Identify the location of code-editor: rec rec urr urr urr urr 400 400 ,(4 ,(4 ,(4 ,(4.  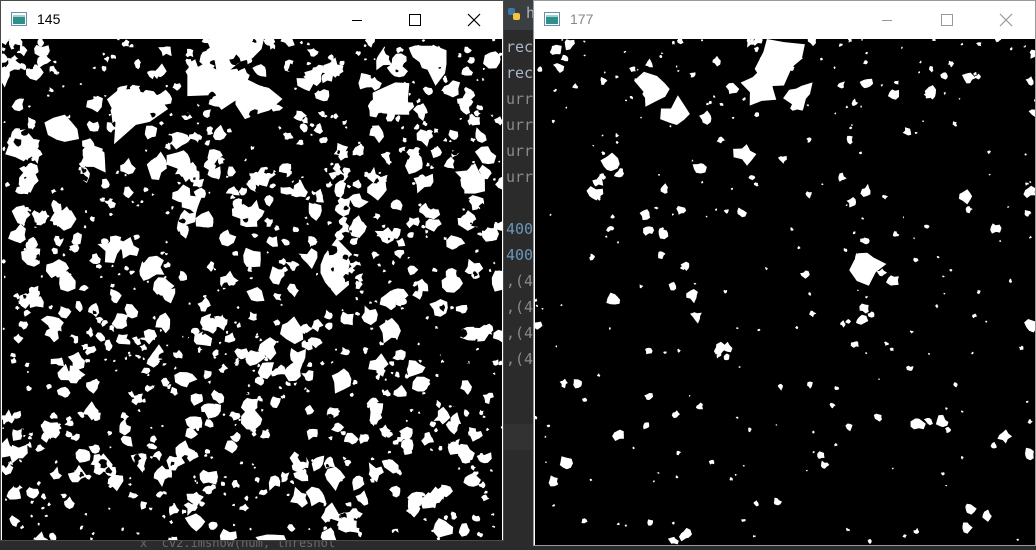
(519, 203).